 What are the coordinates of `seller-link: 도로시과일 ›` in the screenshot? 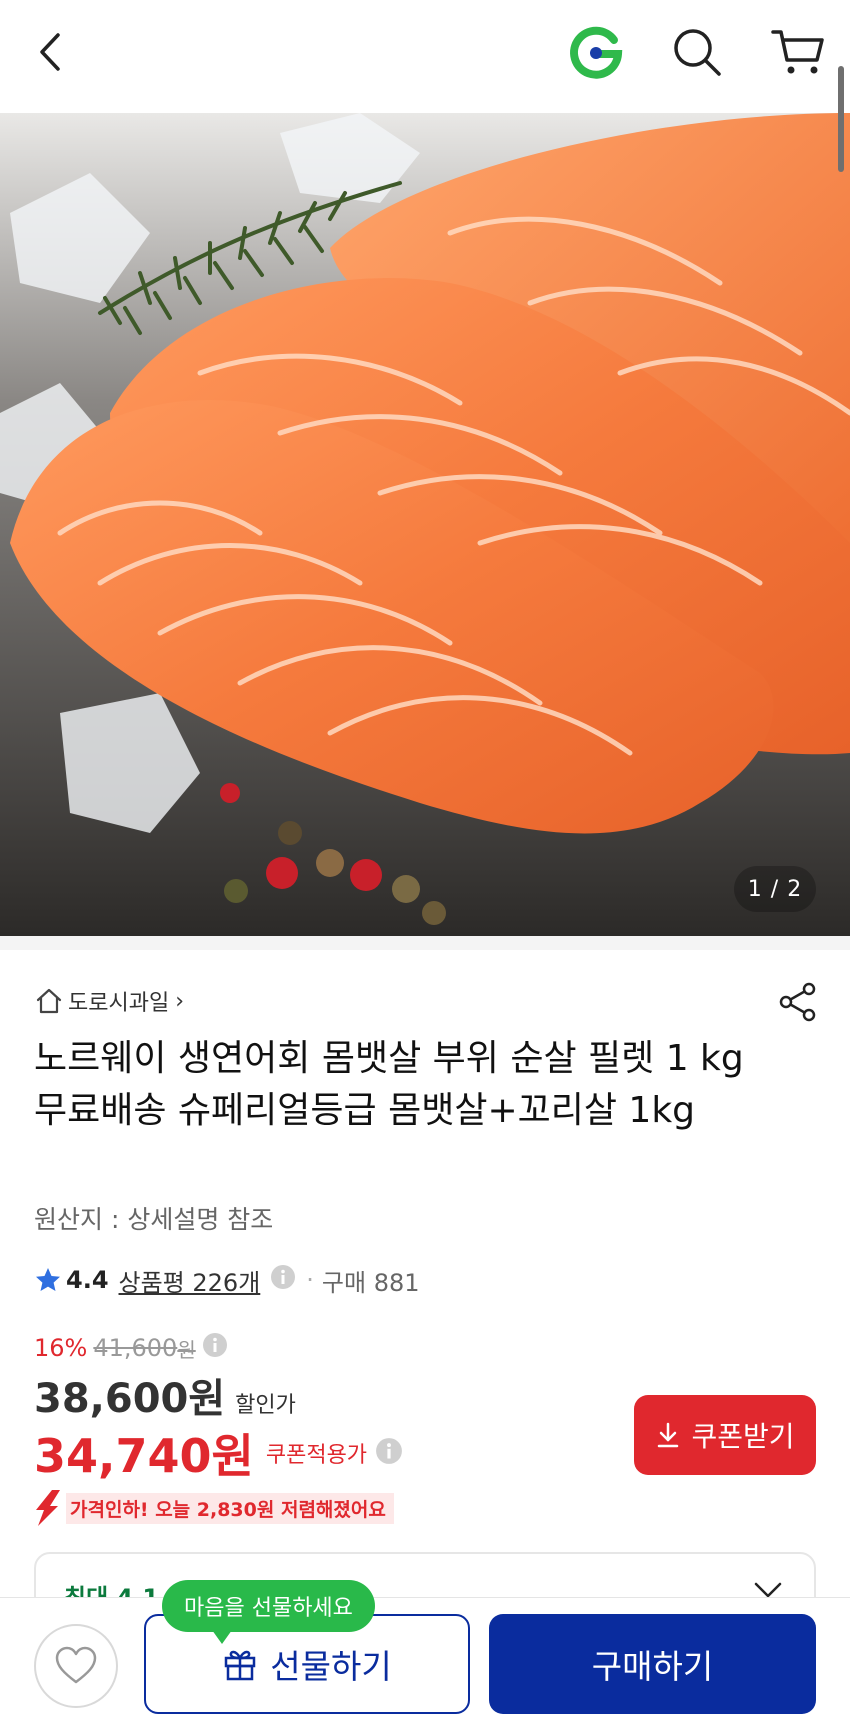 It's located at (109, 1001).